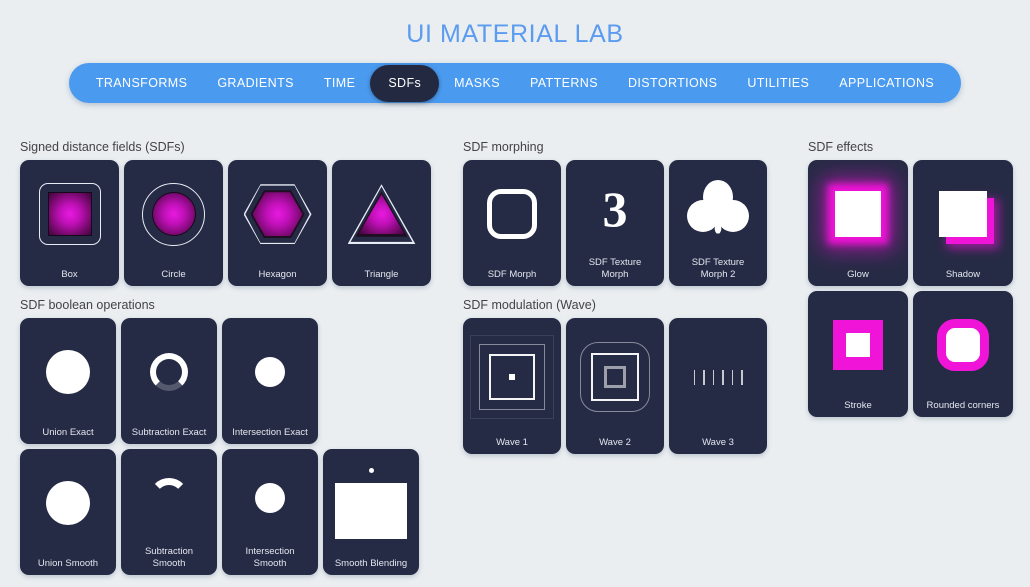  I want to click on shadow-effect-icon, so click(963, 214).